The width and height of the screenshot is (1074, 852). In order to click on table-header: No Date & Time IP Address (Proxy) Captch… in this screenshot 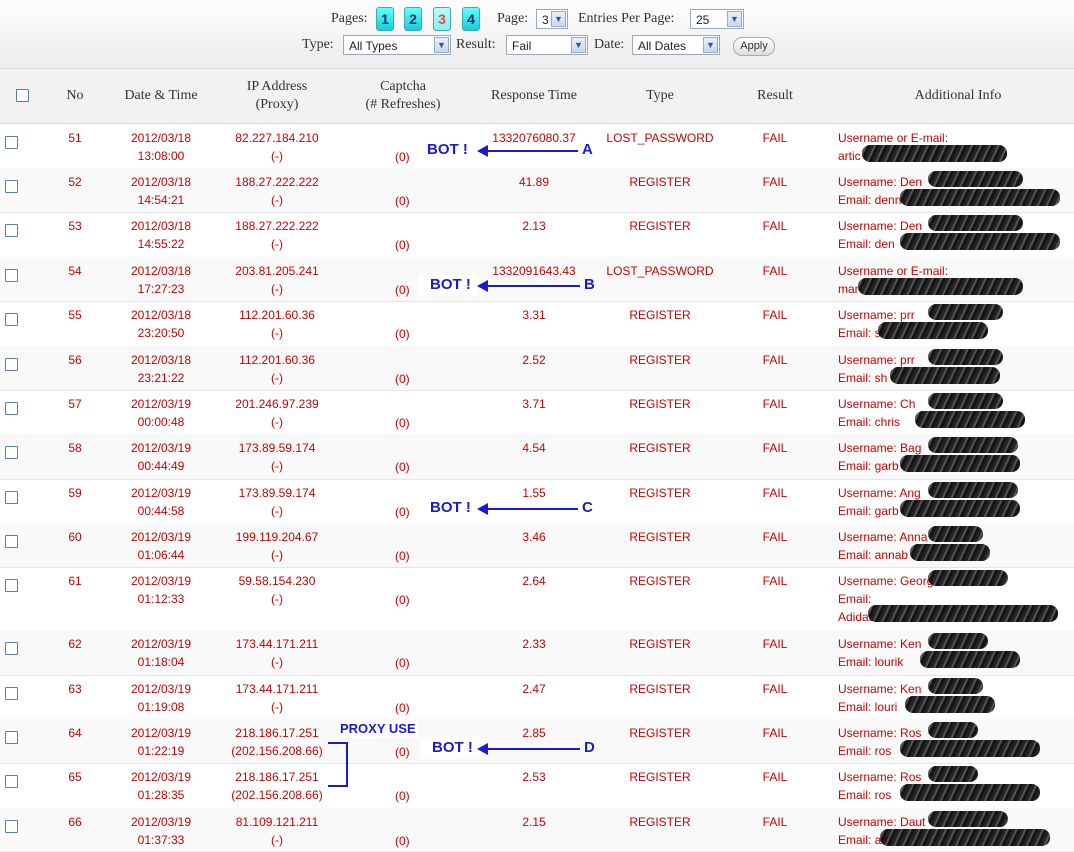, I will do `click(537, 96)`.